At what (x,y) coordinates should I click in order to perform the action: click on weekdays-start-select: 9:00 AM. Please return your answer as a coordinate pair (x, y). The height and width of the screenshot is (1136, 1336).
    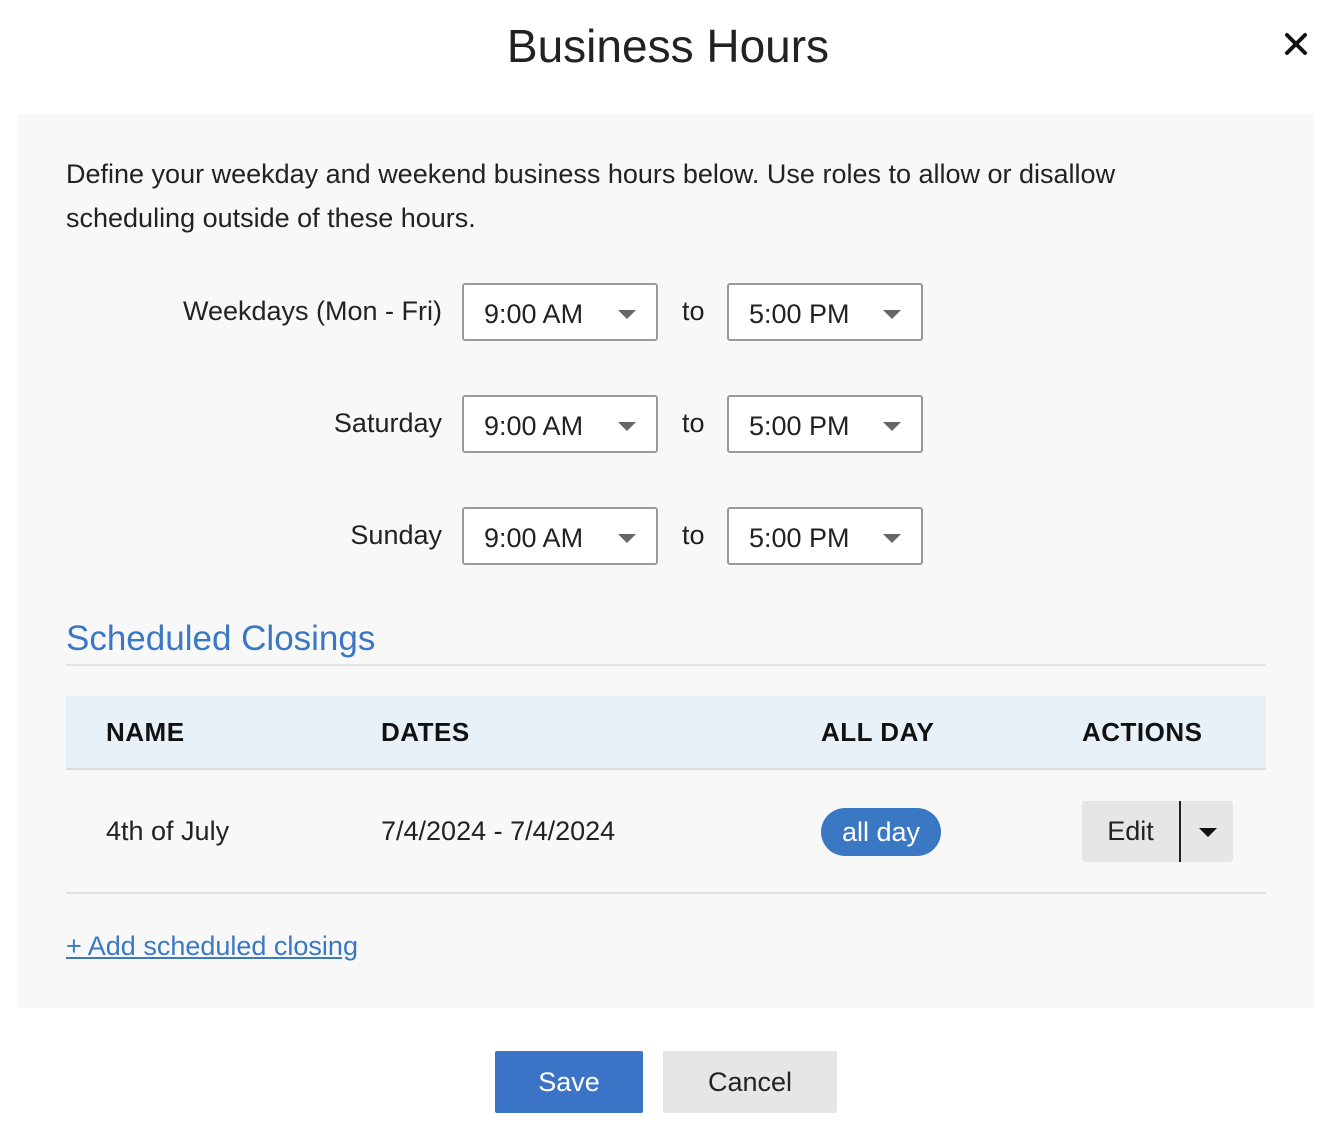
    Looking at the image, I should click on (560, 312).